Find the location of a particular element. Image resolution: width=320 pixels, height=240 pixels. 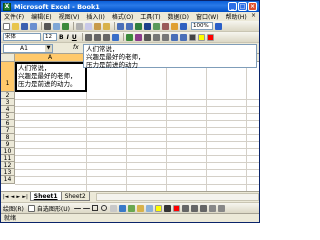

draw-menu-button: 绘图(R) is located at coordinates (13, 208).